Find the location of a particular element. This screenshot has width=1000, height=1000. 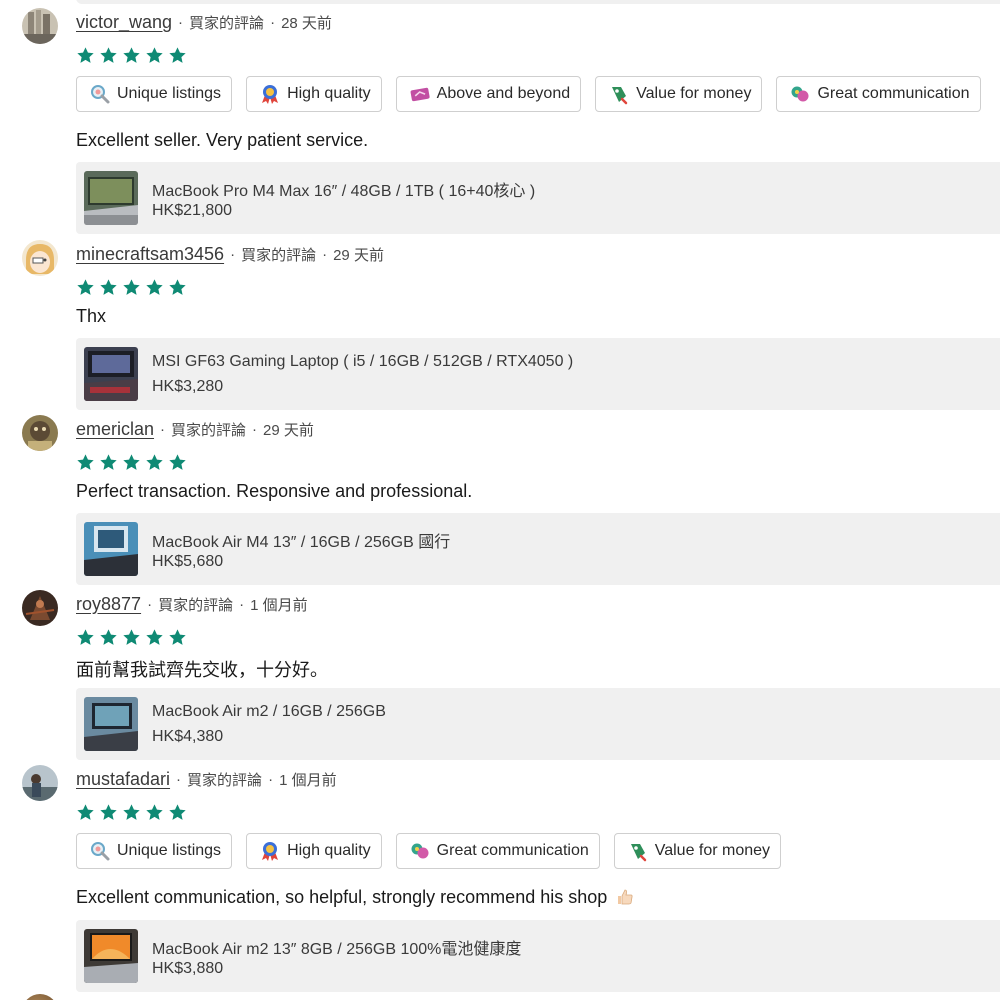

product-title: MacBook Air M4 13″ / 16GB / 256GB 國行 is located at coordinates (301, 542).